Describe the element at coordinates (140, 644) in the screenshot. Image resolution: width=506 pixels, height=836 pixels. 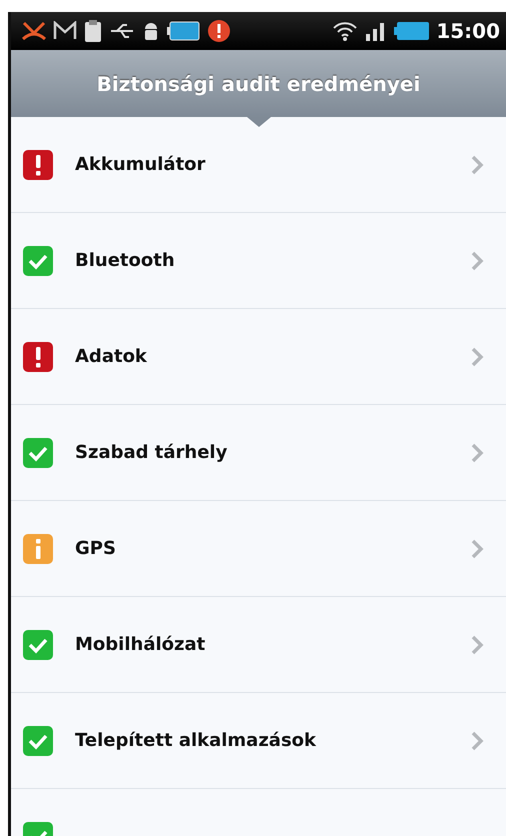
I see `item-label: Mobilhálózat` at that location.